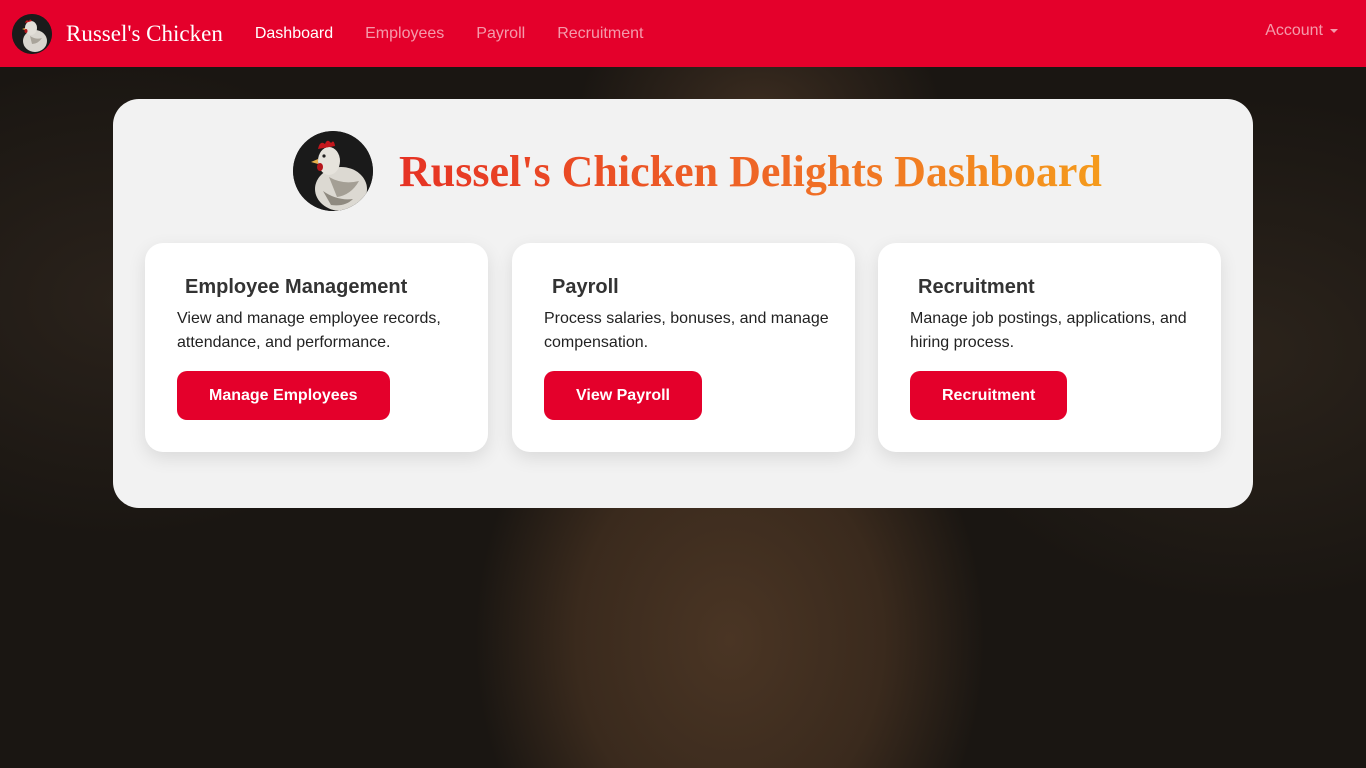  What do you see at coordinates (296, 287) in the screenshot?
I see `card-title: Employee Management` at bounding box center [296, 287].